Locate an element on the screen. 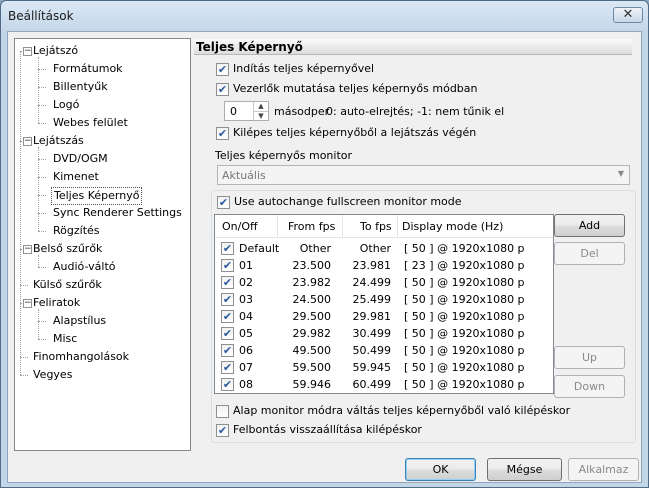 The image size is (649, 488). down-button: Down is located at coordinates (589, 386).